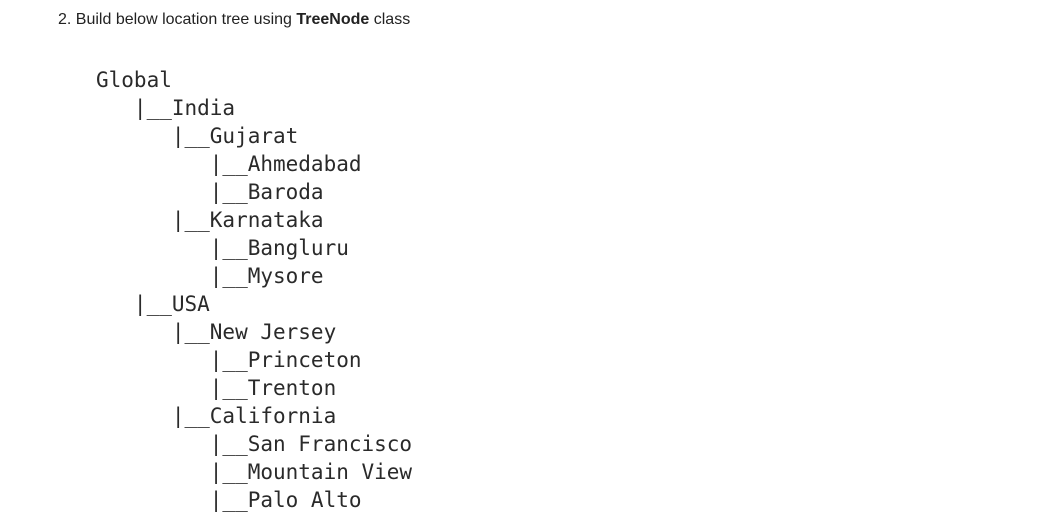 The height and width of the screenshot is (528, 1062). What do you see at coordinates (229, 360) in the screenshot?
I see `tree-node-princeton: |__Princeton` at bounding box center [229, 360].